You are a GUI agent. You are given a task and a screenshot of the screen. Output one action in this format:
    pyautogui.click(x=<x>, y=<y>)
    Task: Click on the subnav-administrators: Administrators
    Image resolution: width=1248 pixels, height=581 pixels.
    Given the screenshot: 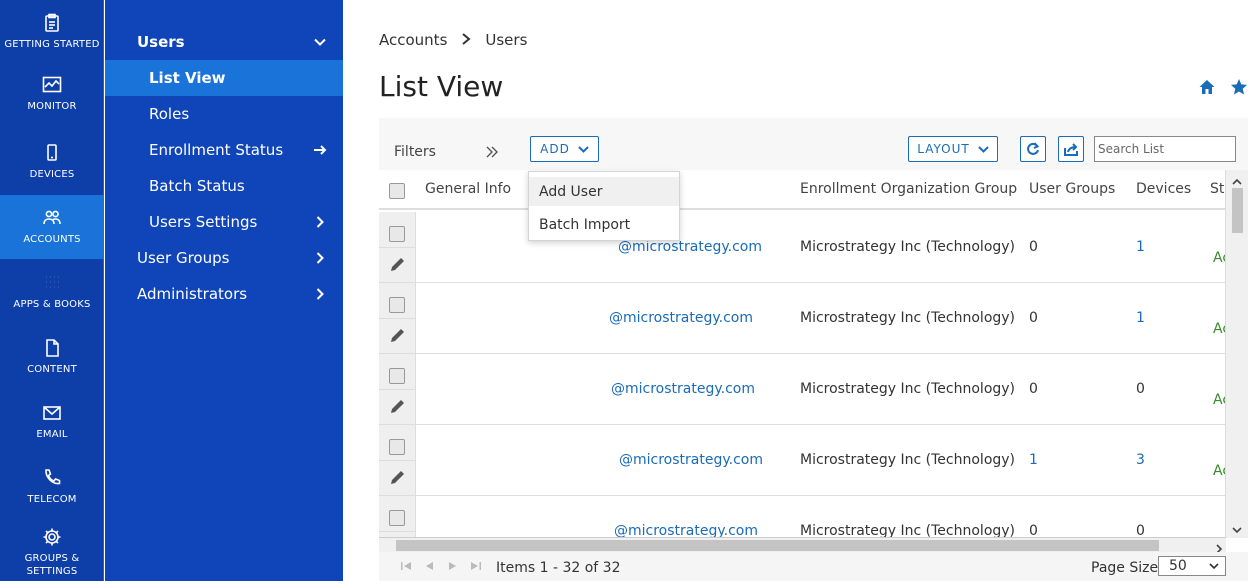 What is the action you would take?
    pyautogui.click(x=224, y=294)
    